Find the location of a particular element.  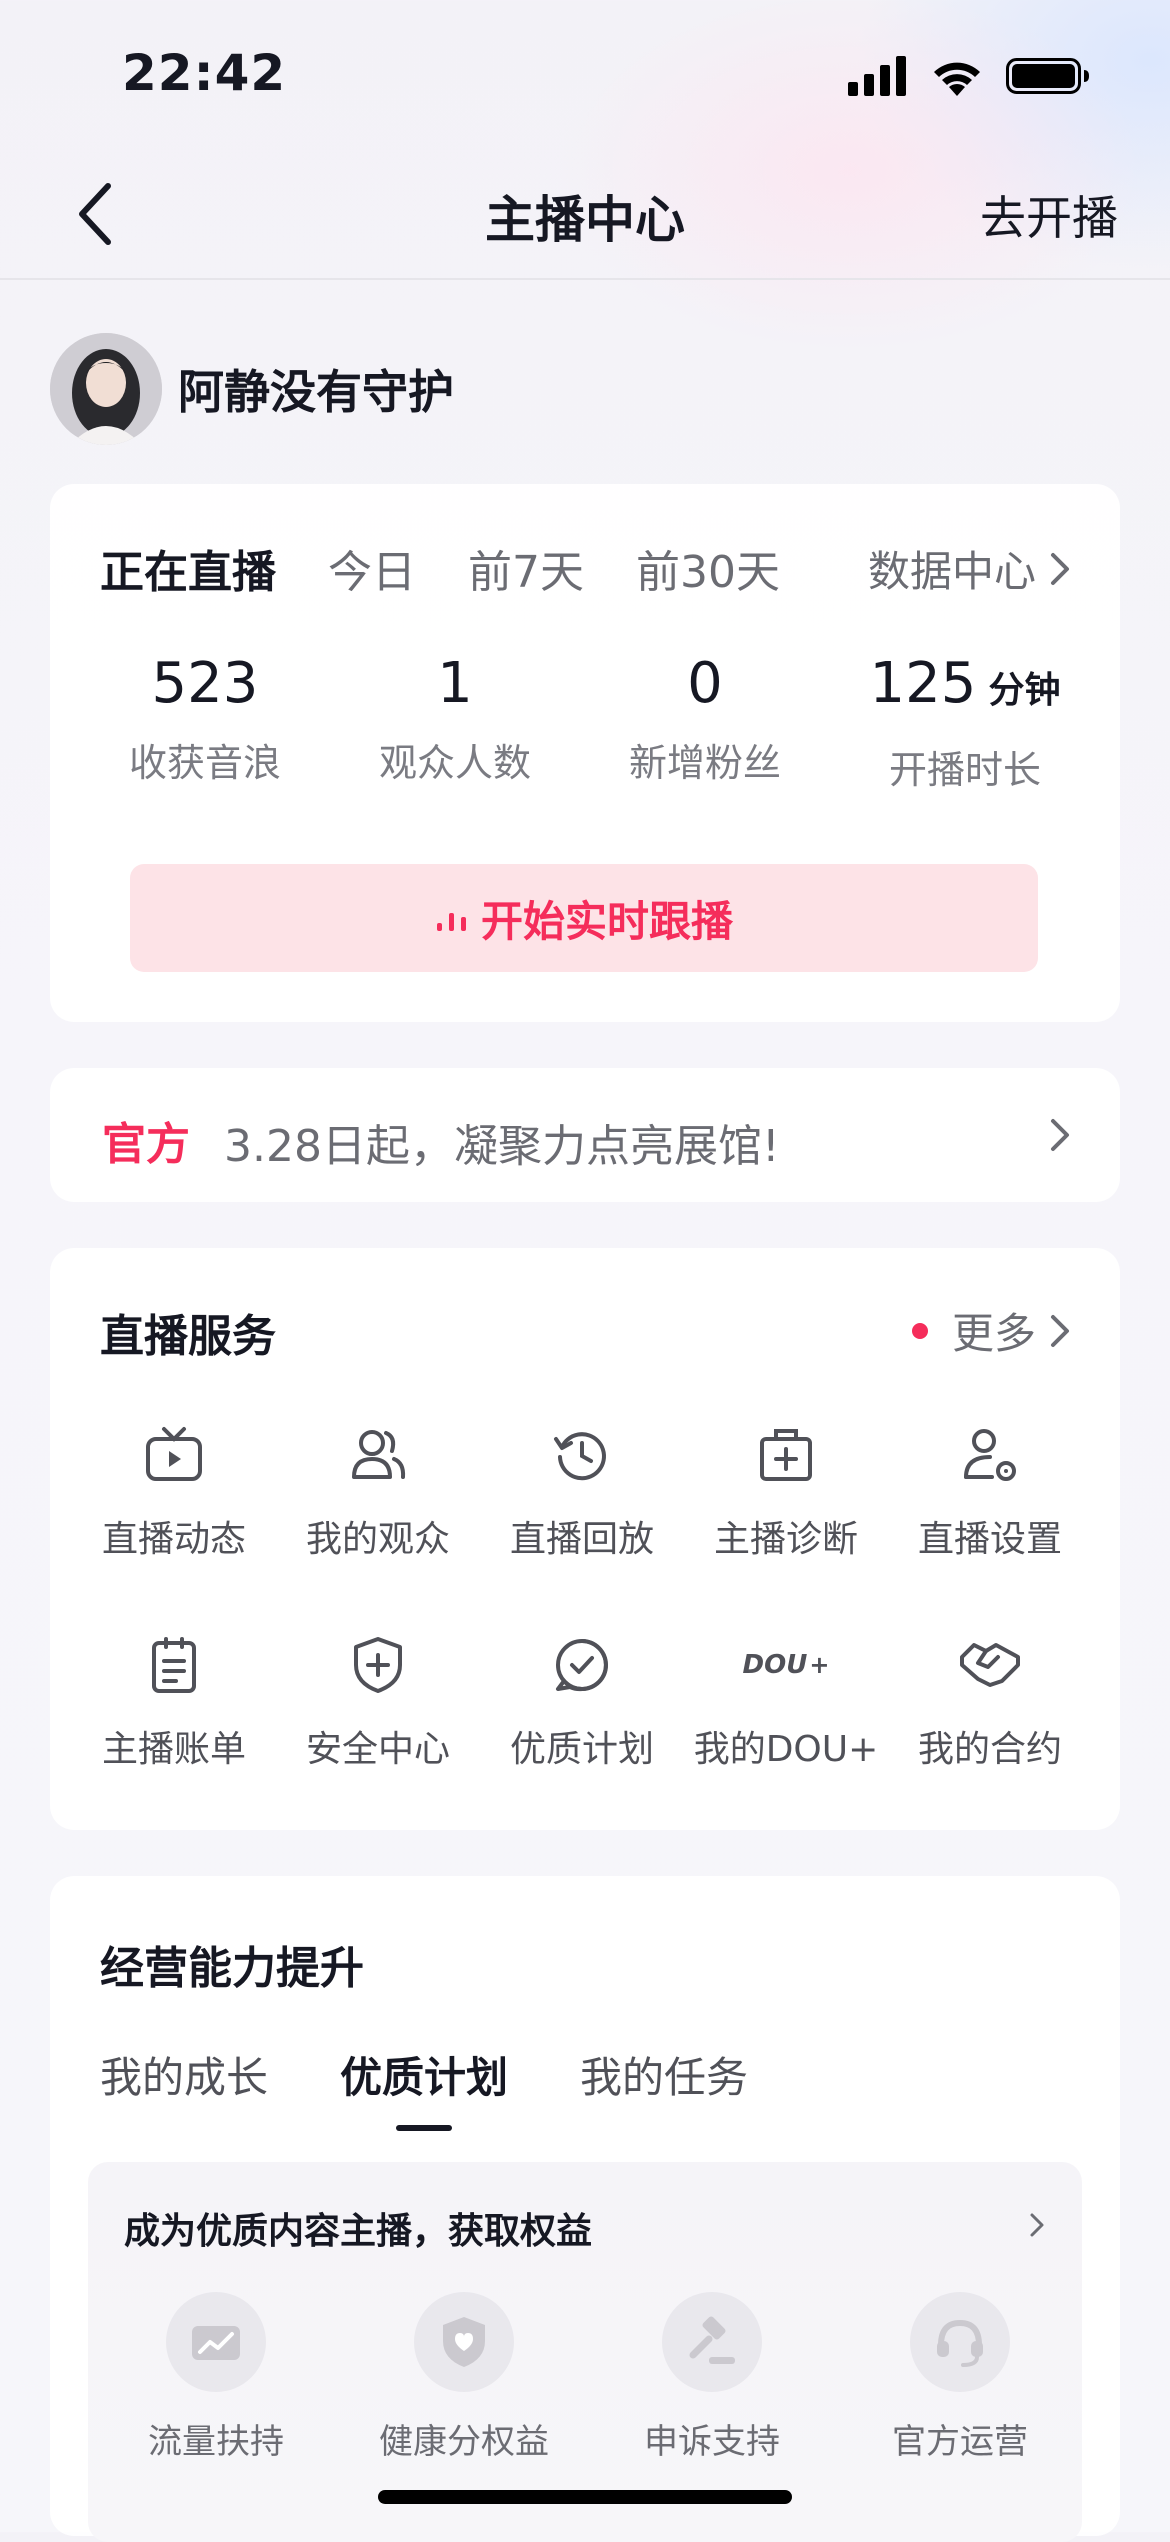

stat-value: 125 is located at coordinates (923, 683).